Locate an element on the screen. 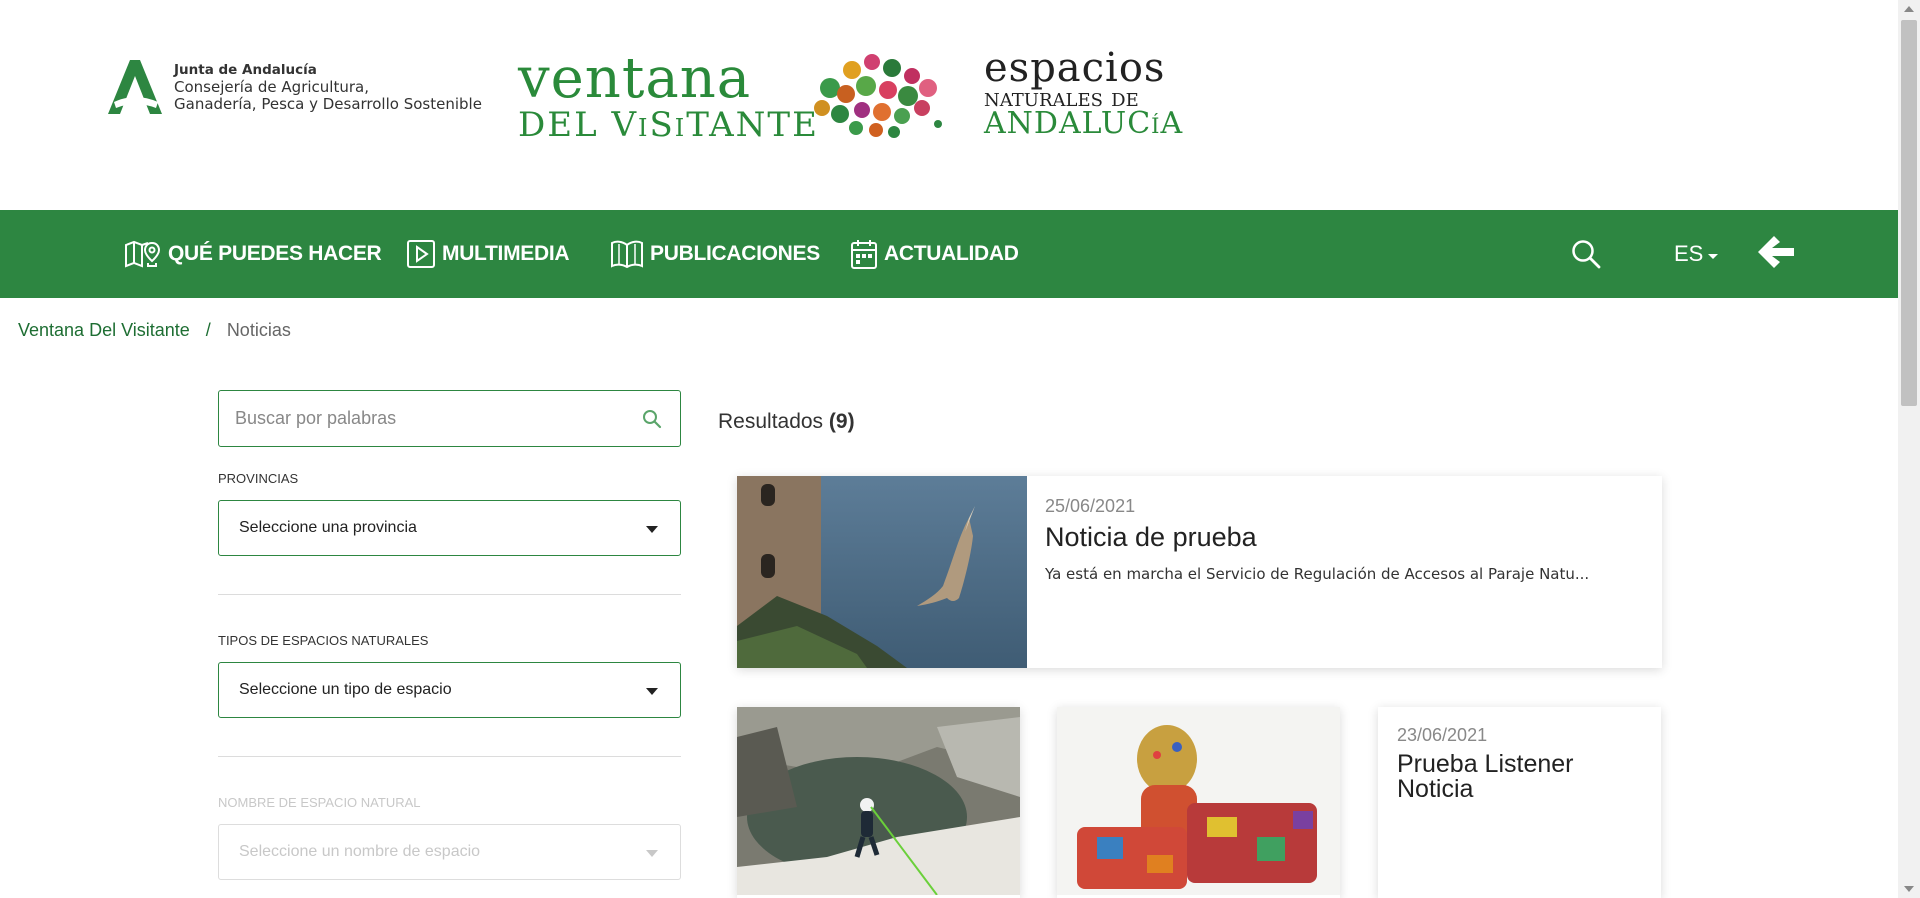 This screenshot has height=898, width=1920. scrollbar is located at coordinates (1909, 449).